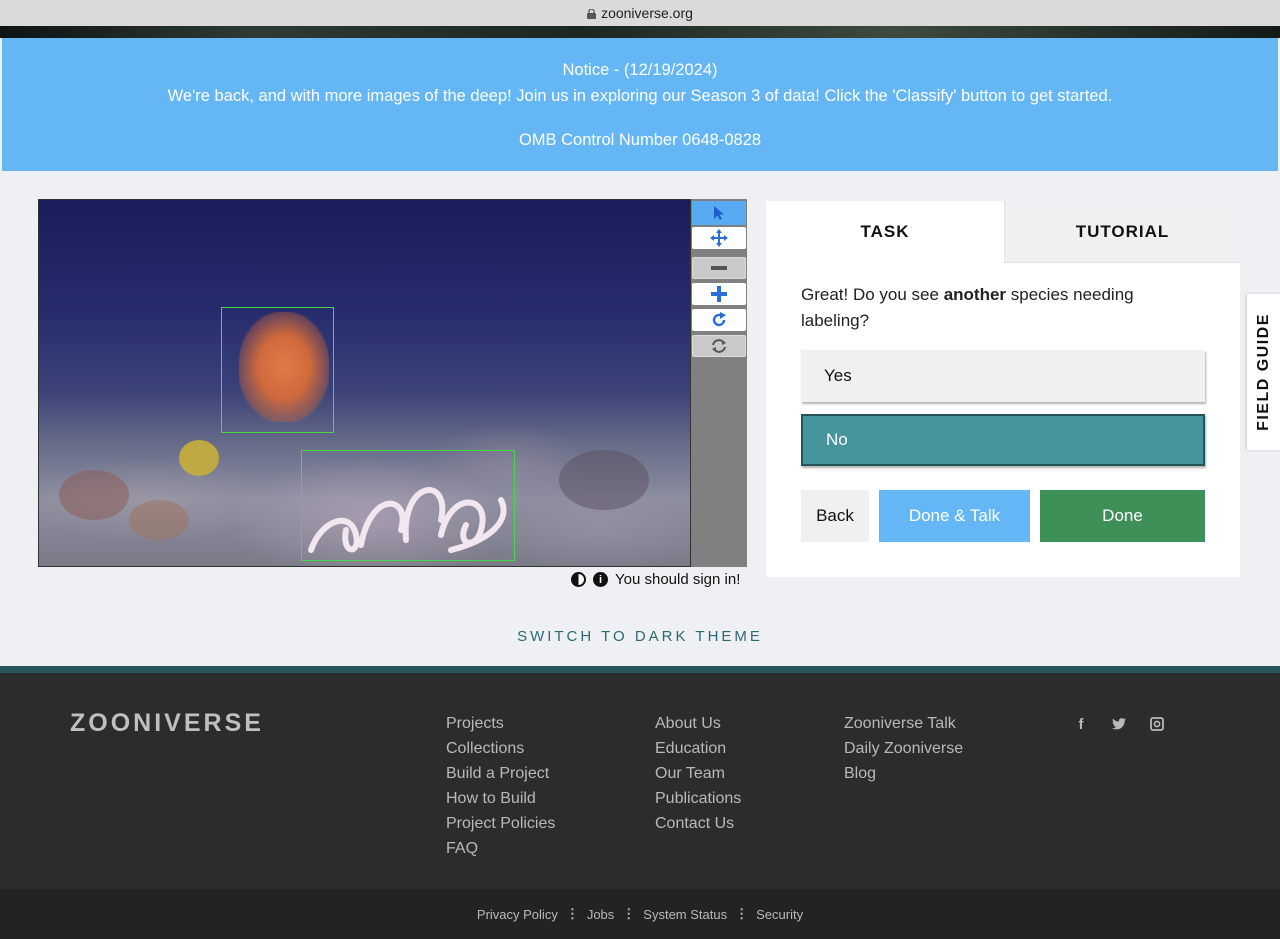 The image size is (1280, 939). I want to click on social-links: f, so click(1131, 724).